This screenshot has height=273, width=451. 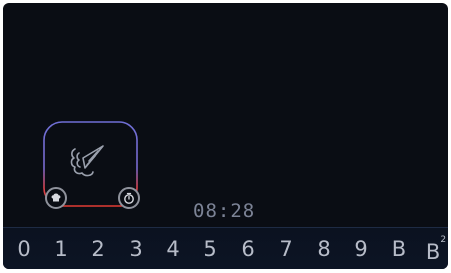 I want to click on power-level-label: 0, so click(x=24, y=249).